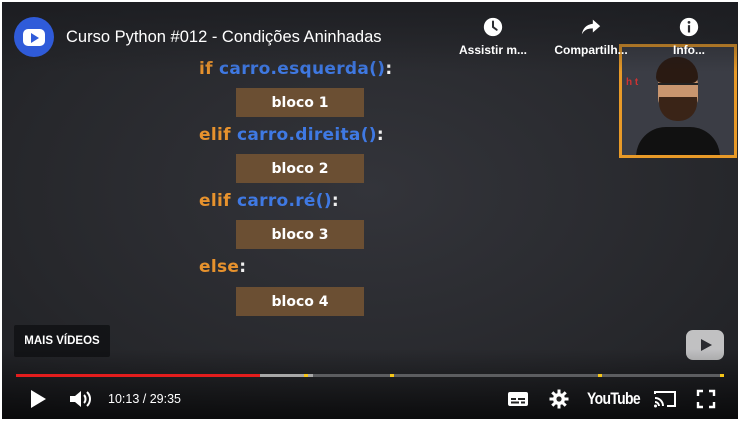 Image resolution: width=740 pixels, height=423 pixels. I want to click on volume-icon, so click(80, 399).